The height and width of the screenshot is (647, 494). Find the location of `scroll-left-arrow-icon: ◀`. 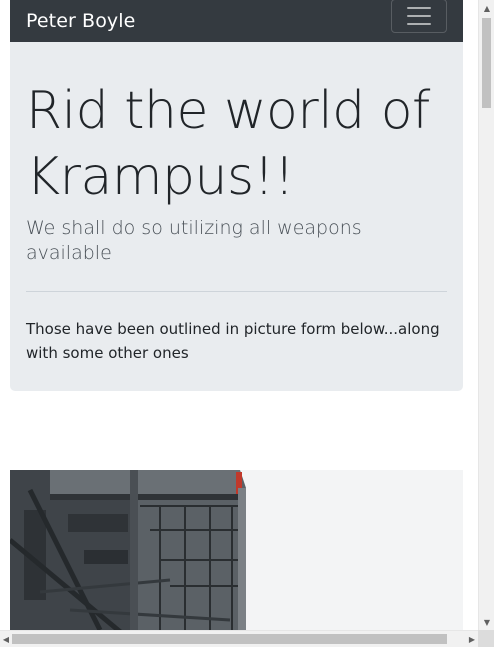

scroll-left-arrow-icon: ◀ is located at coordinates (6, 639).